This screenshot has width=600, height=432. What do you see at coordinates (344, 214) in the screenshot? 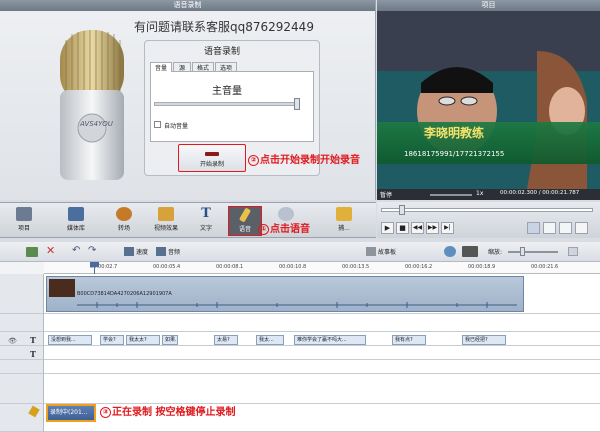
I see `capture-icon` at bounding box center [344, 214].